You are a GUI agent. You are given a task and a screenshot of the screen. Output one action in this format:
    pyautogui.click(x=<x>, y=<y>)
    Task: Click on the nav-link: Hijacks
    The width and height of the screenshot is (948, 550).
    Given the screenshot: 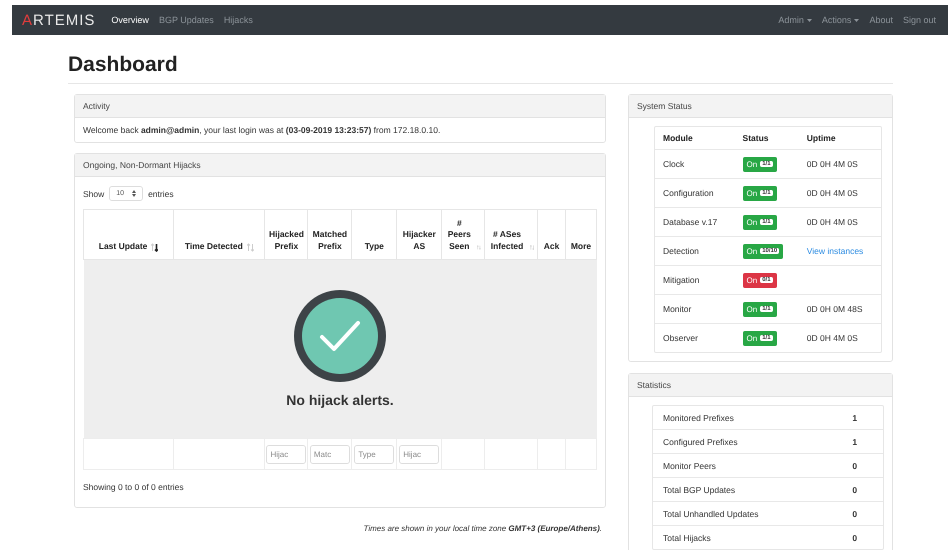 What is the action you would take?
    pyautogui.click(x=238, y=20)
    